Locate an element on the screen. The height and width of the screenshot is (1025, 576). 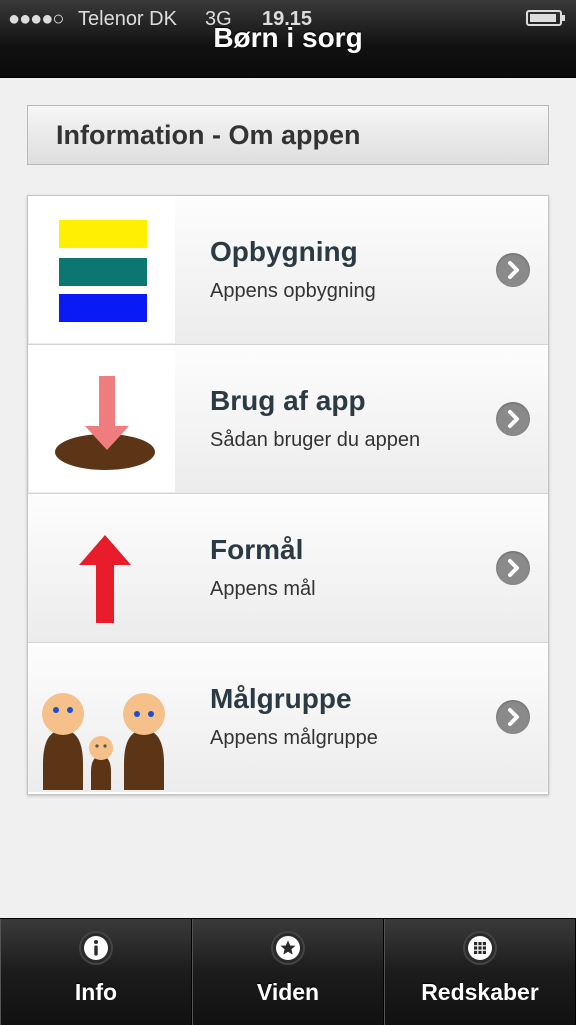
list-item-title: Brug af app is located at coordinates (288, 400).